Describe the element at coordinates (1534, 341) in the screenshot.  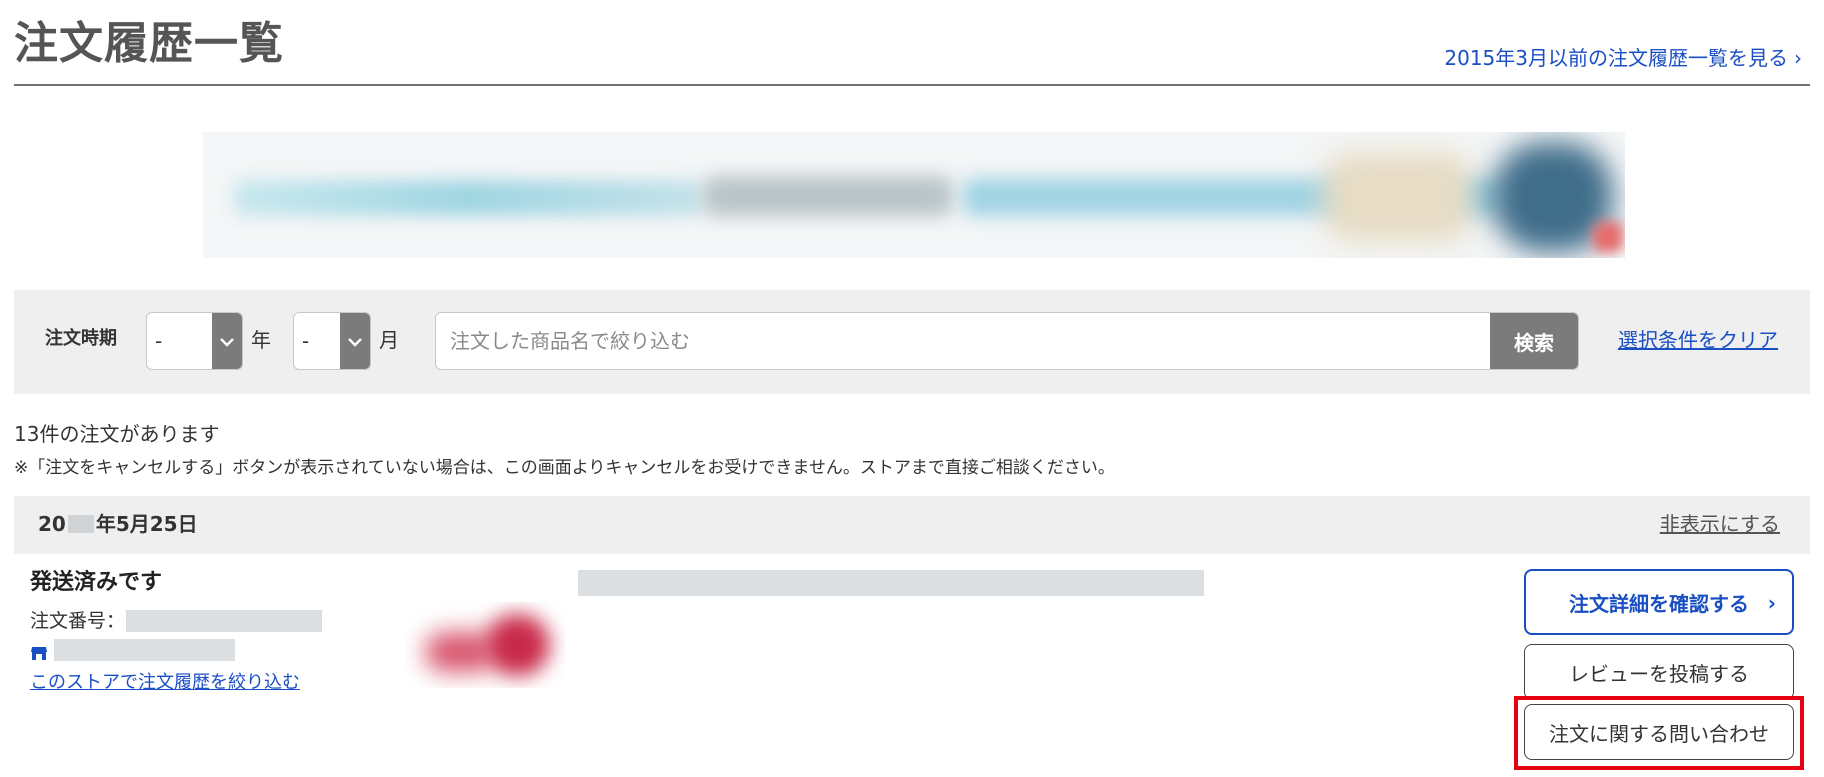
I see `search-button: 検索` at that location.